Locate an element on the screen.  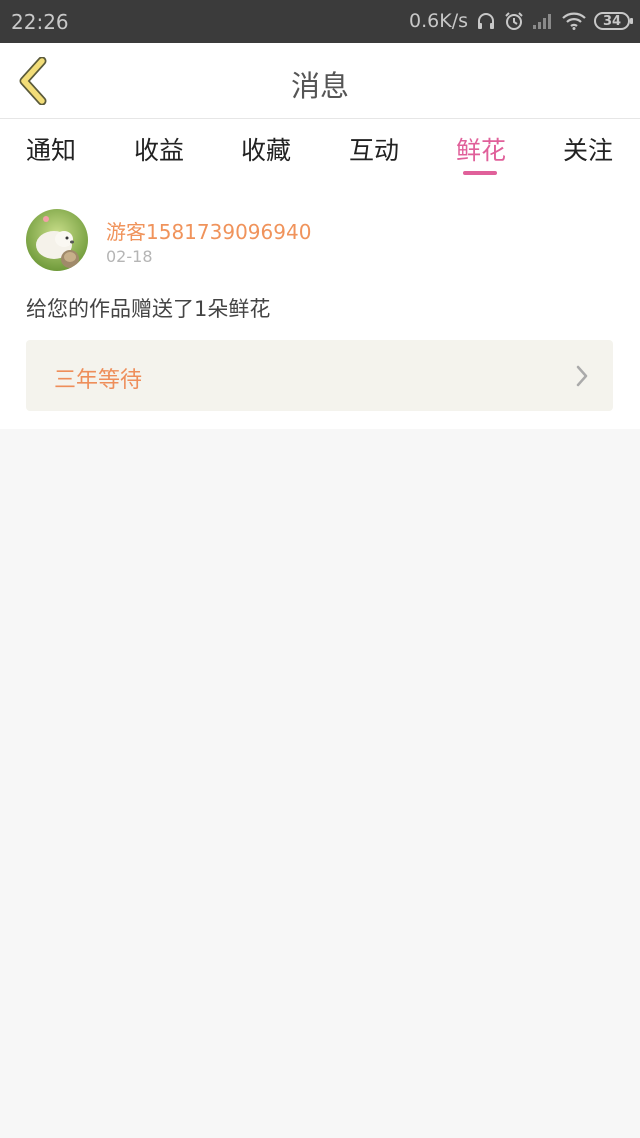
network-speed: 0.6K/s is located at coordinates (438, 21).